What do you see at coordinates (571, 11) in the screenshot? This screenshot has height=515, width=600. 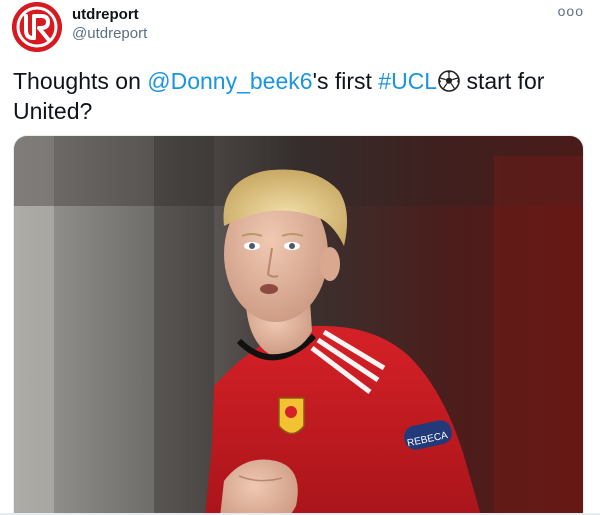 I see `more-options-icon: ooo` at bounding box center [571, 11].